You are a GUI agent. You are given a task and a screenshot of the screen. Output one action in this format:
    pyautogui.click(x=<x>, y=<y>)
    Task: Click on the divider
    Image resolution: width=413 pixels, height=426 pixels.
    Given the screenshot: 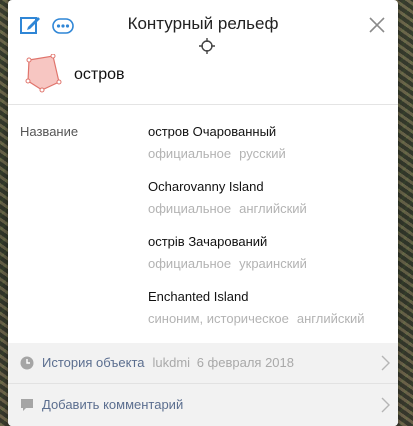 What is the action you would take?
    pyautogui.click(x=203, y=104)
    